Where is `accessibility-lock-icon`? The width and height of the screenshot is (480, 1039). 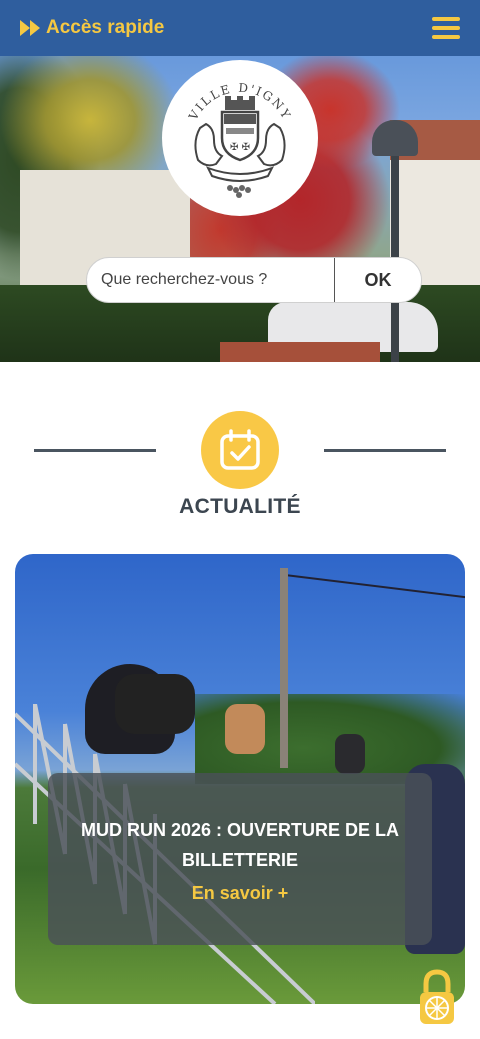
accessibility-lock-icon is located at coordinates (437, 998).